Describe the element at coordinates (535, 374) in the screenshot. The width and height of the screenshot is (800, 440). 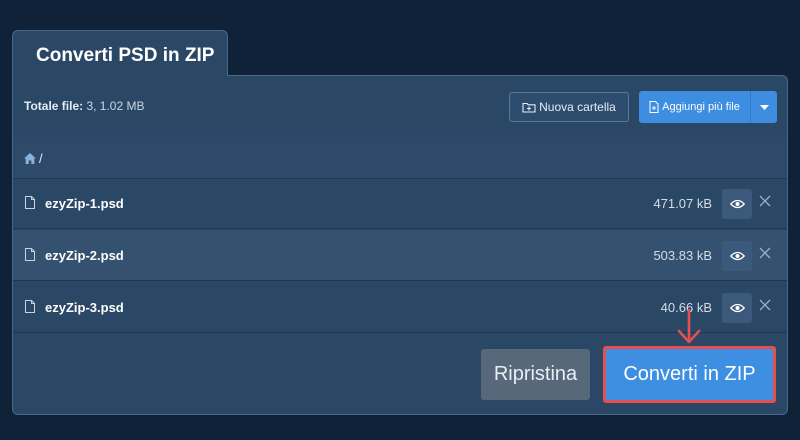
I see `reset-button: Ripristina` at that location.